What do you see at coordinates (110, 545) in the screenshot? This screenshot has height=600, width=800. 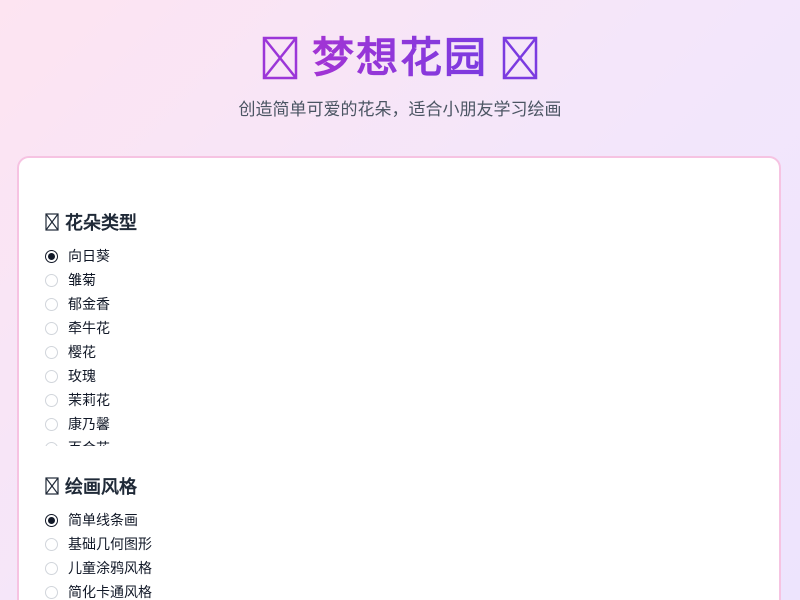 I see `option-label: 基础几何图形` at bounding box center [110, 545].